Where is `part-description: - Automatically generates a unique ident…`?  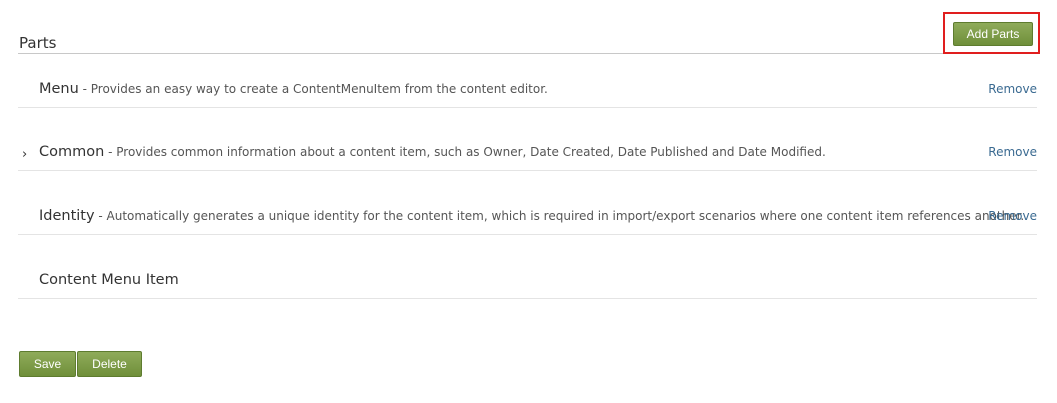
part-description: - Automatically generates a unique ident… is located at coordinates (559, 216).